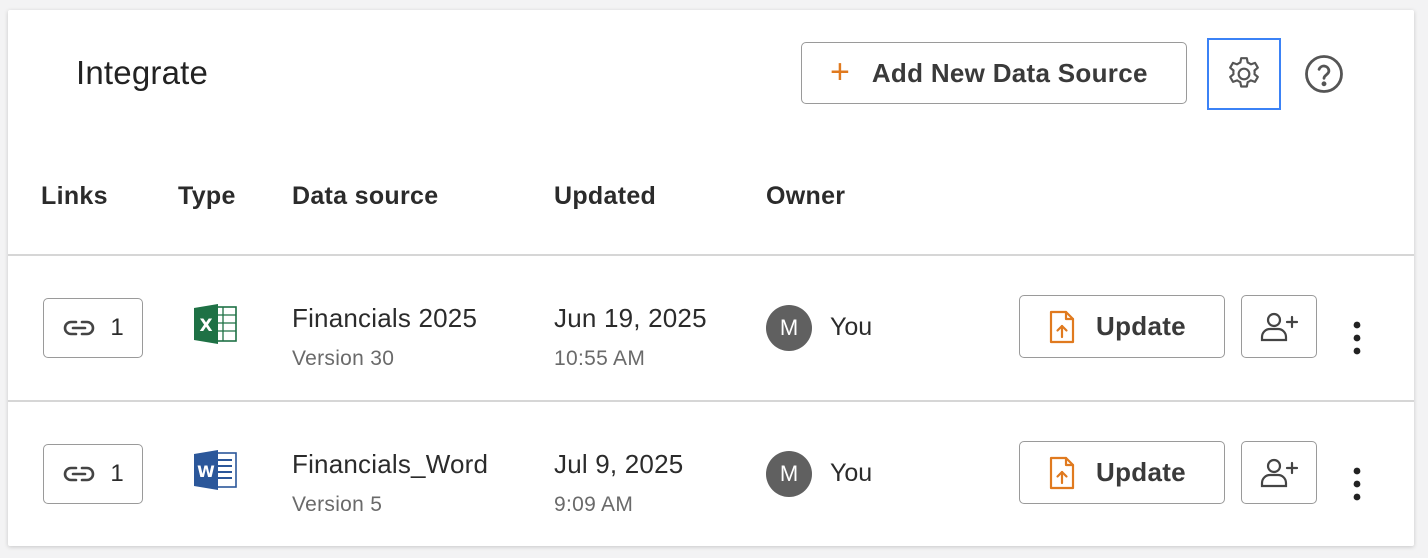 The width and height of the screenshot is (1428, 558). I want to click on data-source-name: Financials 2025, so click(384, 318).